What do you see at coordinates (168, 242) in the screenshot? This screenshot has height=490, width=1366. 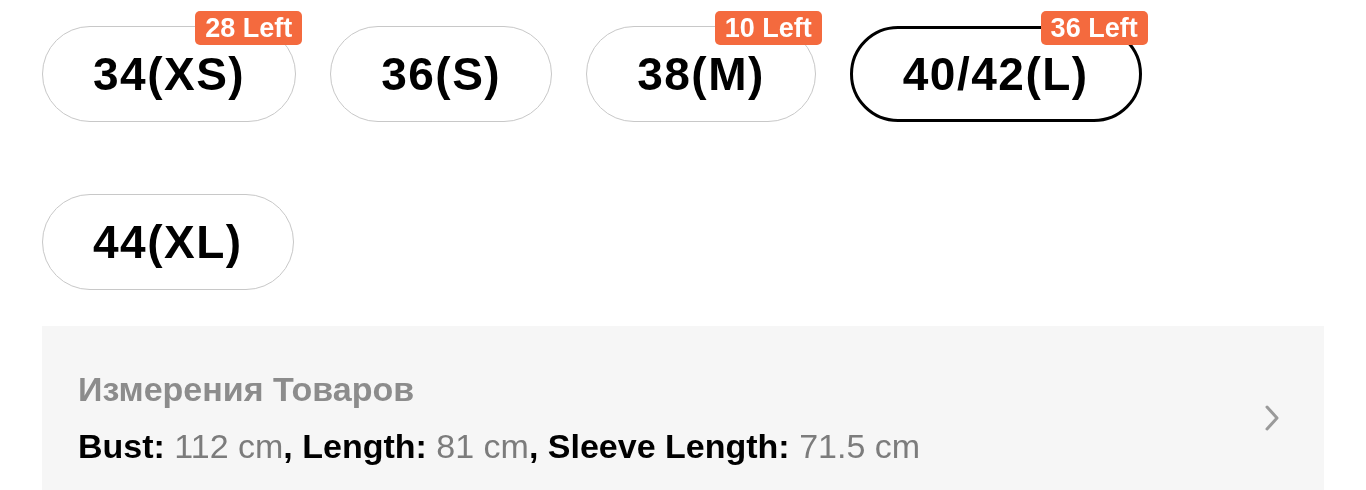 I see `size-option: 44(XL)` at bounding box center [168, 242].